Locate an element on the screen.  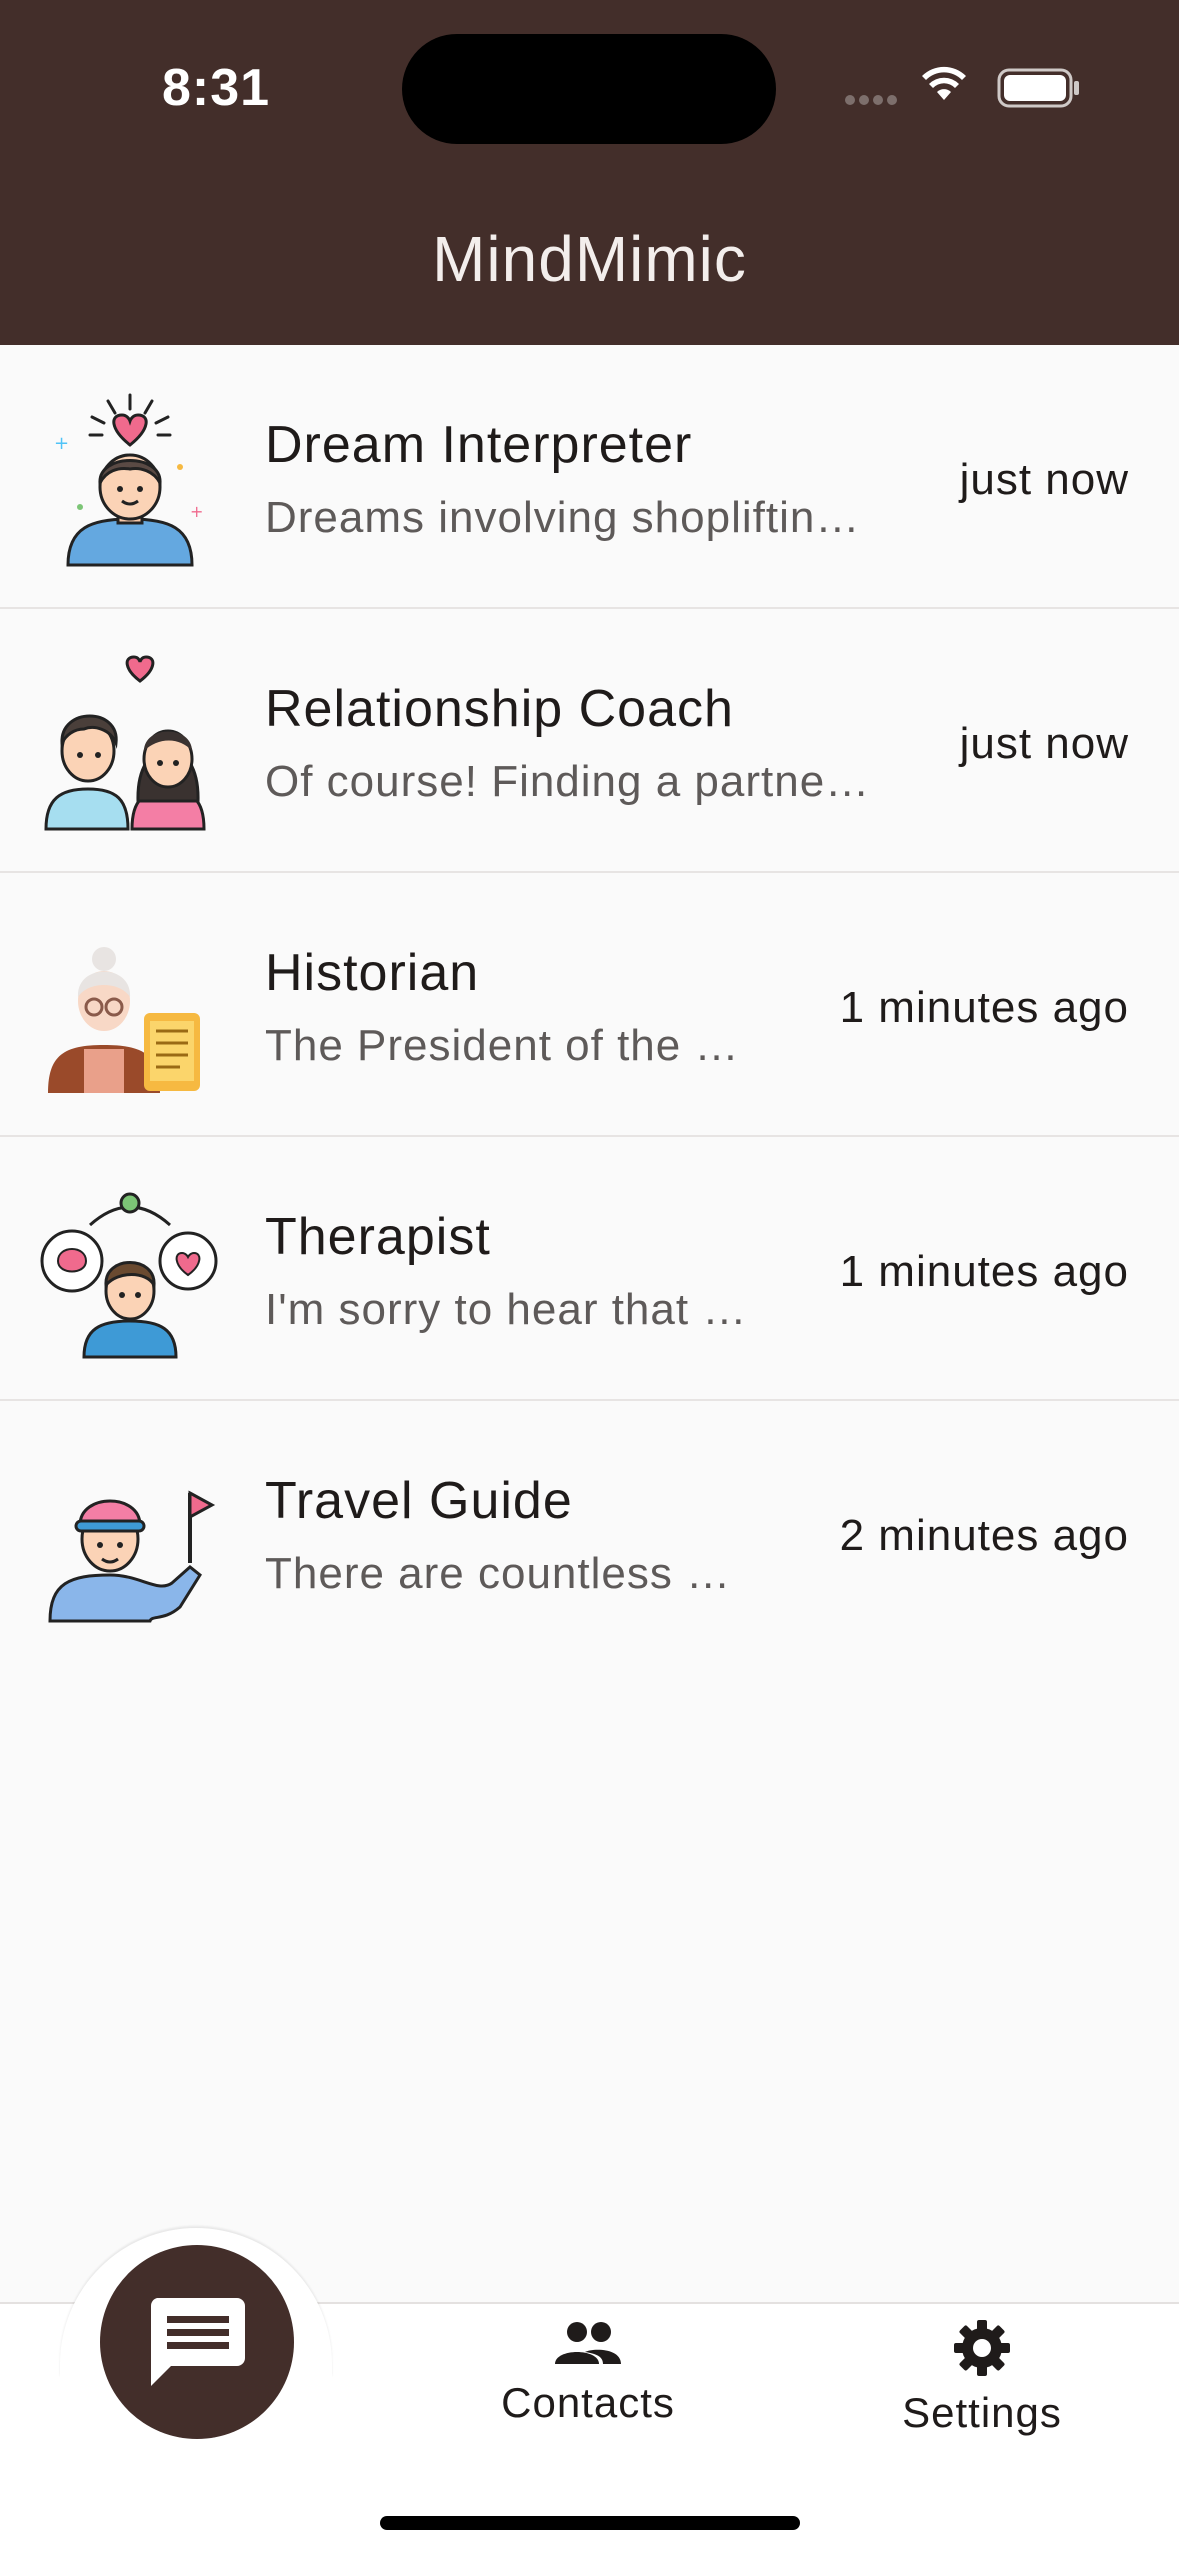
dynamic-island is located at coordinates (589, 89).